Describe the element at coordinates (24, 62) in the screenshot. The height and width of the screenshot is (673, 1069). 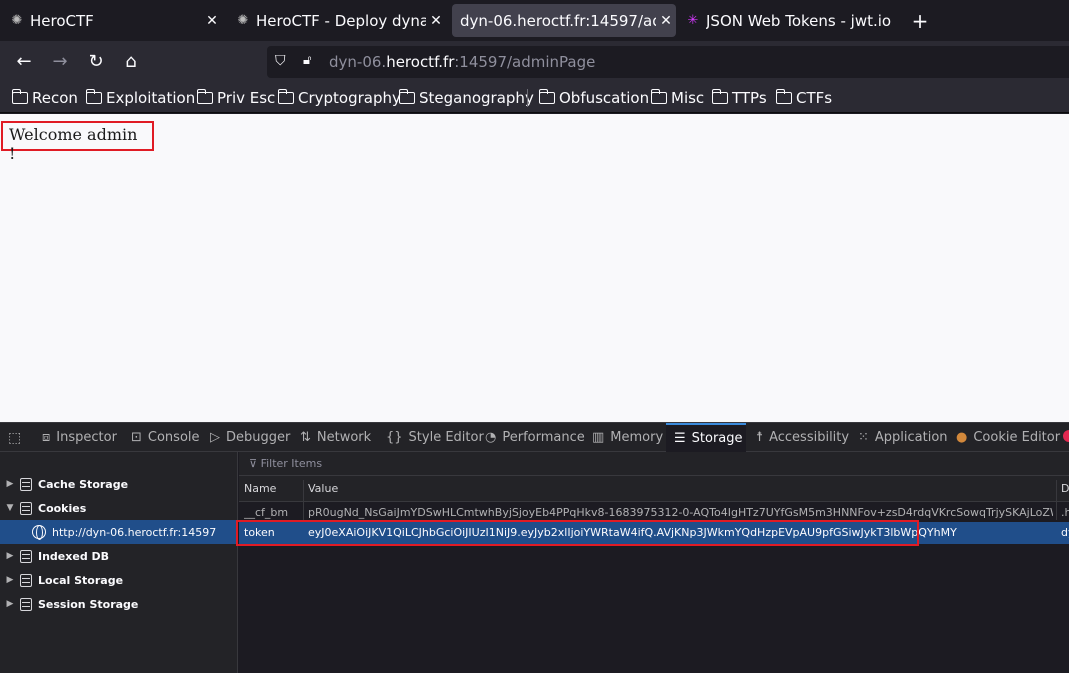
I see `back-button: ←` at that location.